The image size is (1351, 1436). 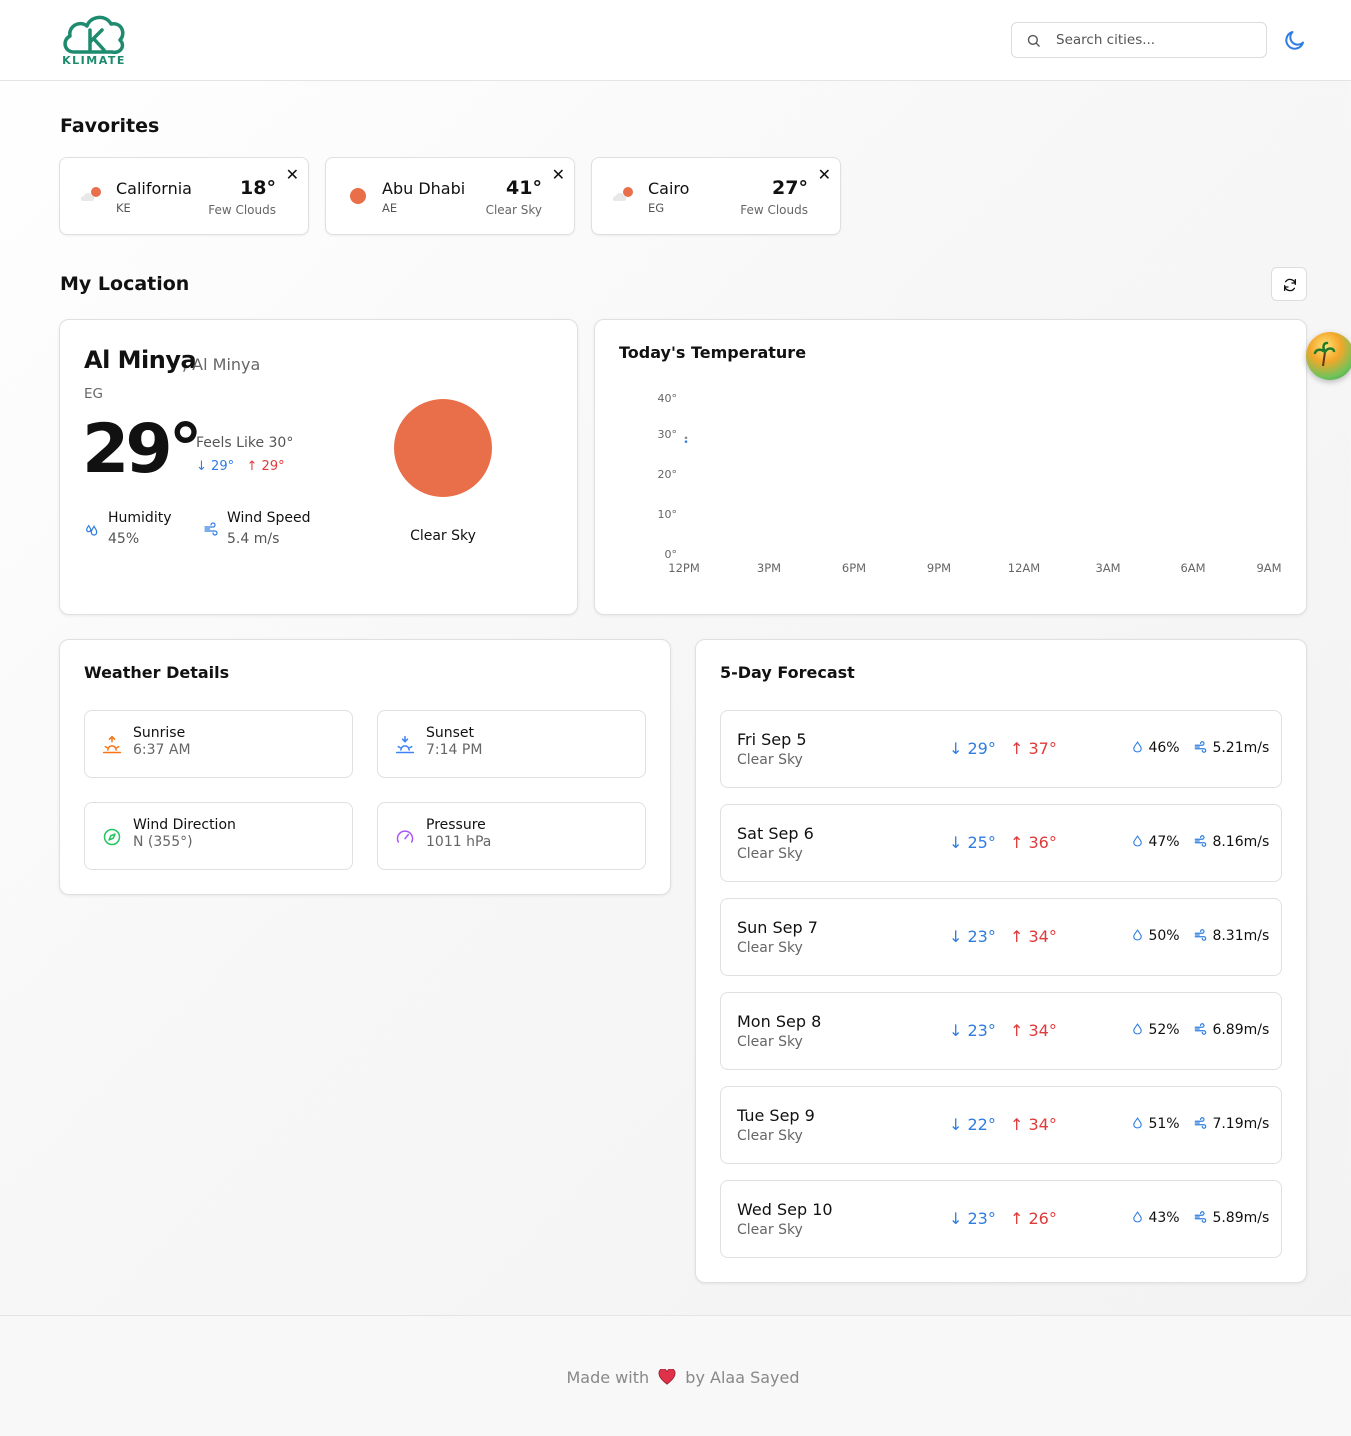 I want to click on forecast-wind-value: 8.31m/s, so click(x=1241, y=936).